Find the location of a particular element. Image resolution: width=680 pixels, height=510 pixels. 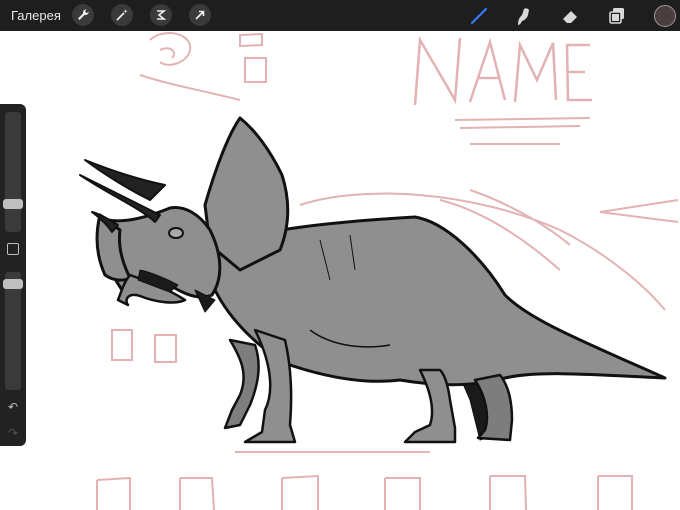

magic-wand-icon is located at coordinates (122, 15).